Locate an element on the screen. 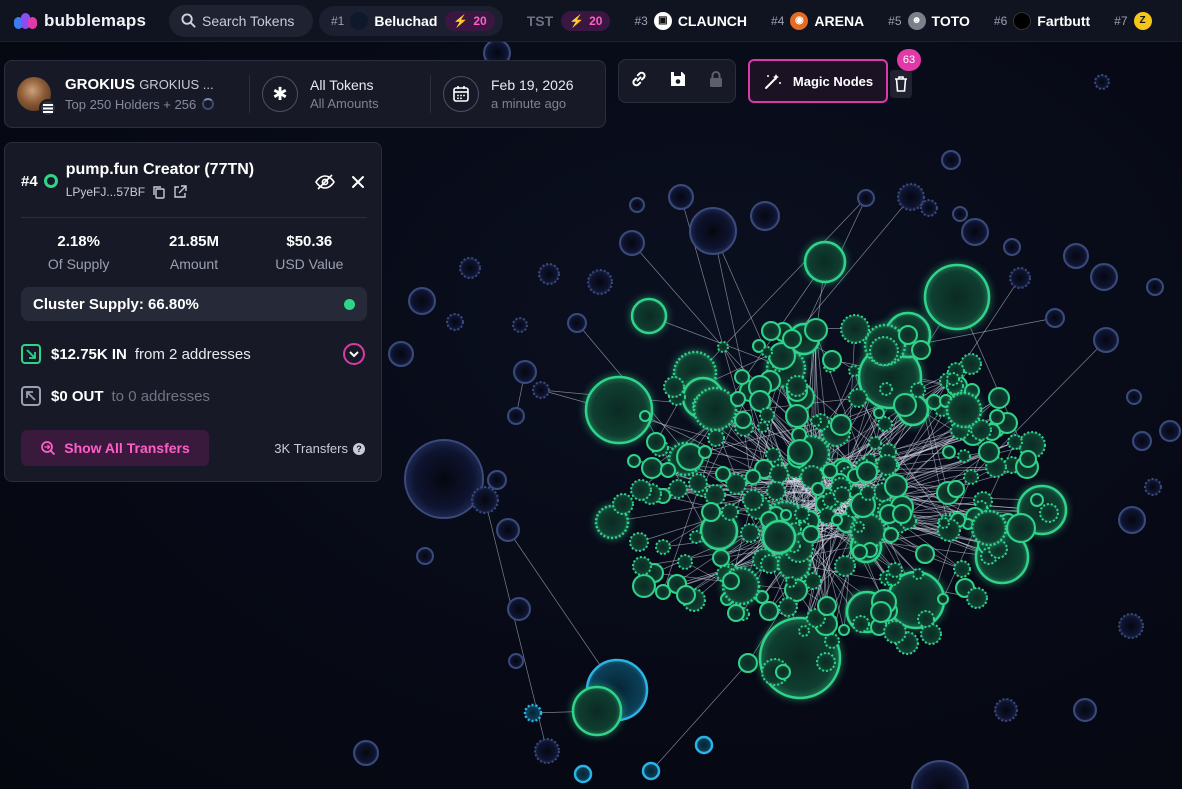 The height and width of the screenshot is (789, 1182). cluster-supply-row: Cluster Supply: 66.80% is located at coordinates (194, 304).